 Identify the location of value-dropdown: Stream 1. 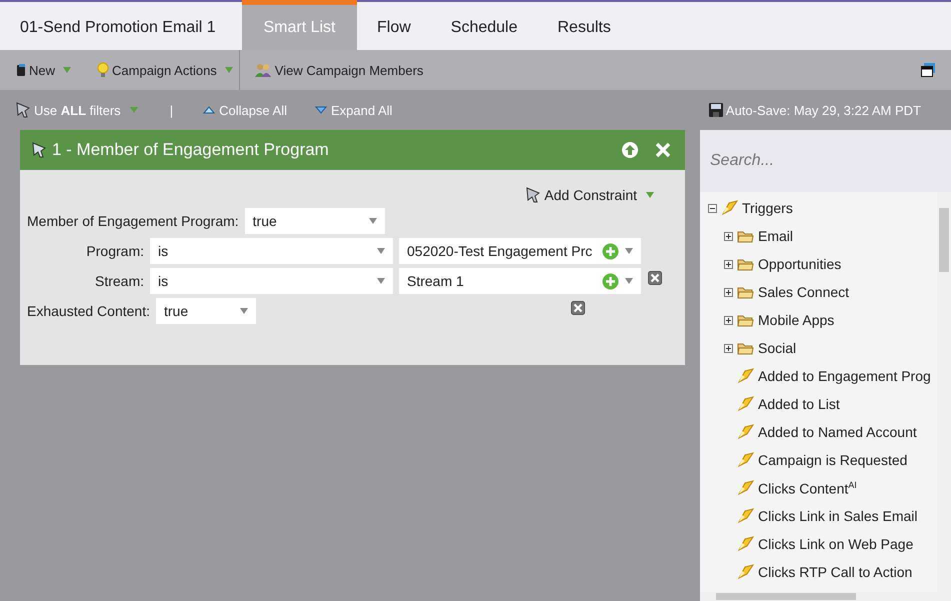
(520, 281).